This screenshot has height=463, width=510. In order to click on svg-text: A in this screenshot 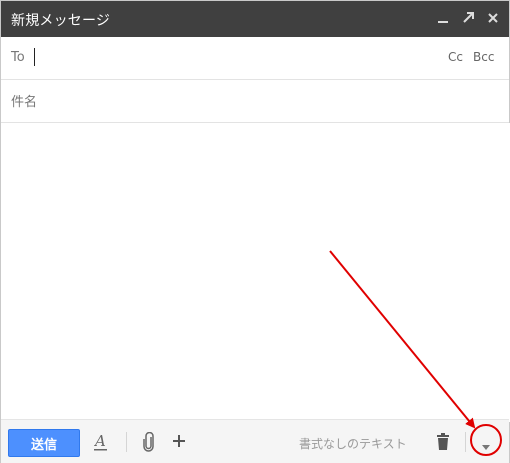, I will do `click(100, 441)`.